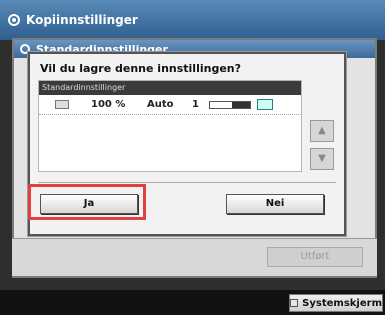 This screenshot has height=315, width=385. What do you see at coordinates (275, 204) in the screenshot?
I see `no-button: Nei` at bounding box center [275, 204].